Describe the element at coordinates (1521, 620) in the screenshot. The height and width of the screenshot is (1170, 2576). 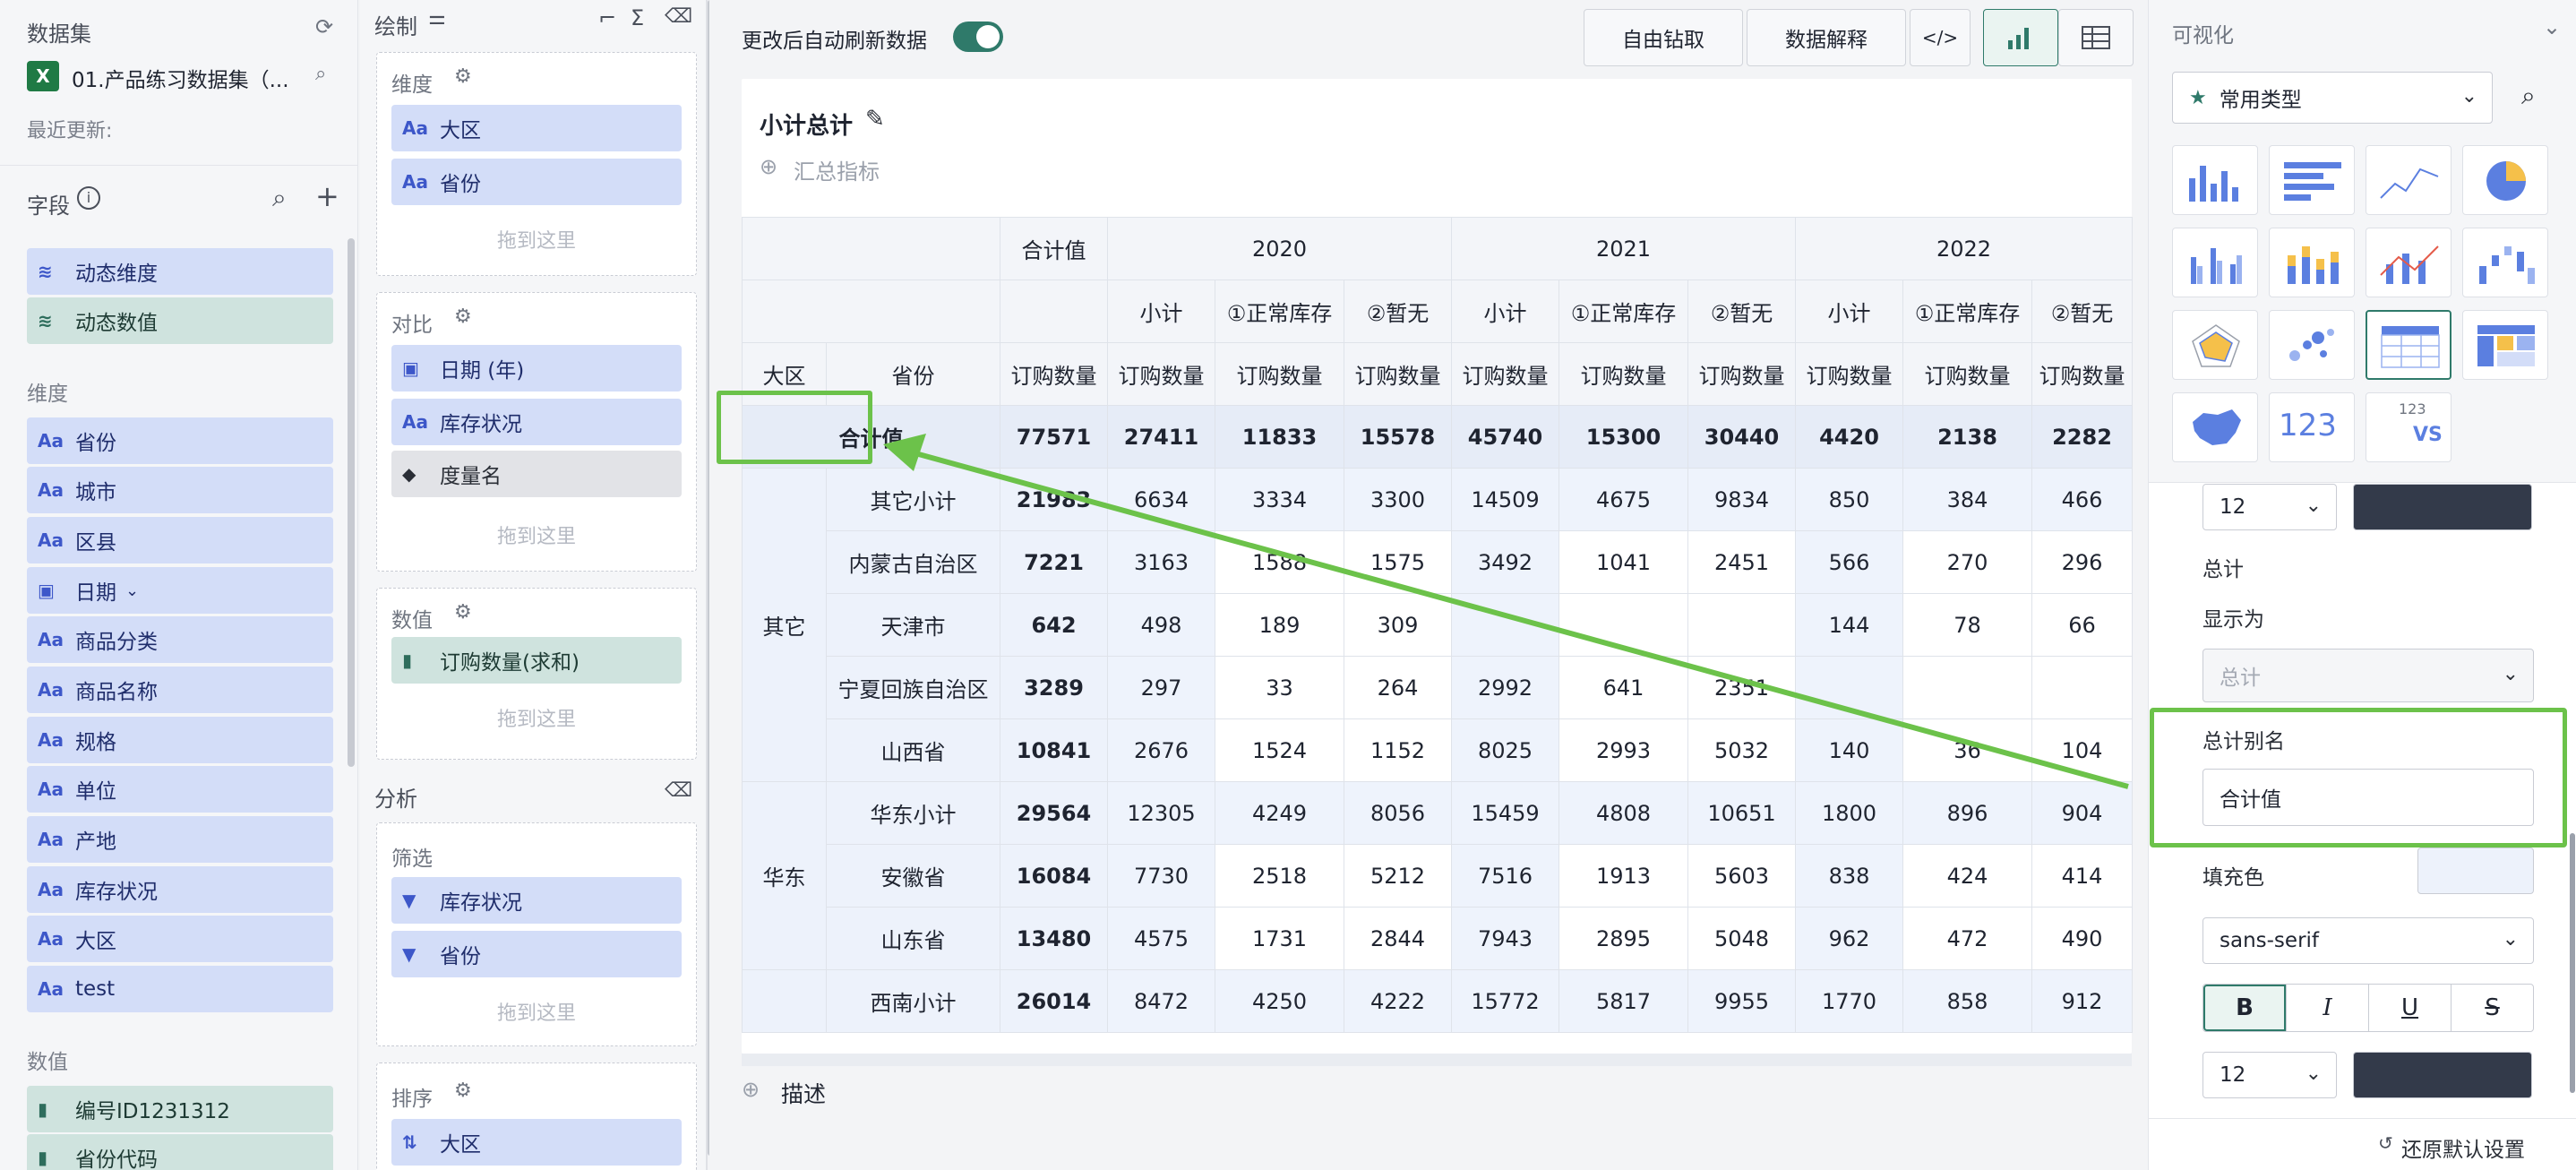
I see `annotation-arrow-line` at that location.